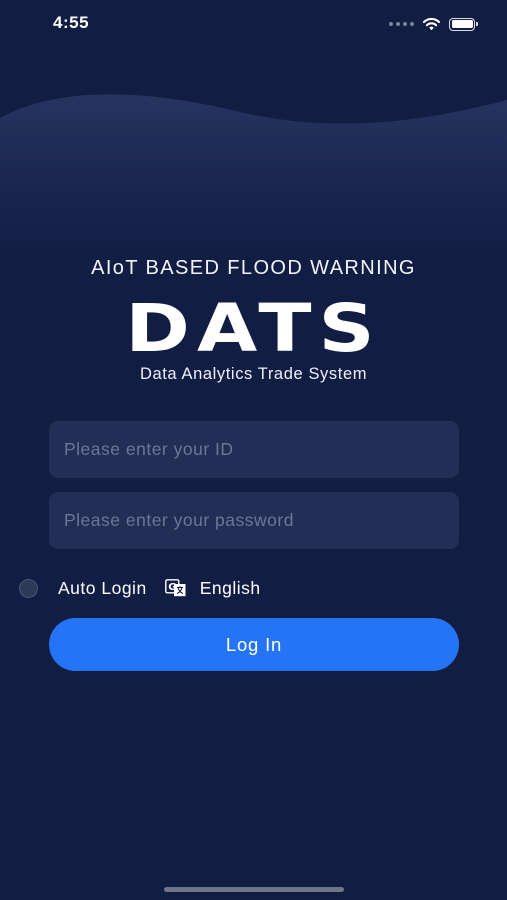 The width and height of the screenshot is (507, 900). What do you see at coordinates (253, 268) in the screenshot?
I see `app-headline: AIoT BASED FLOOD WARNING` at bounding box center [253, 268].